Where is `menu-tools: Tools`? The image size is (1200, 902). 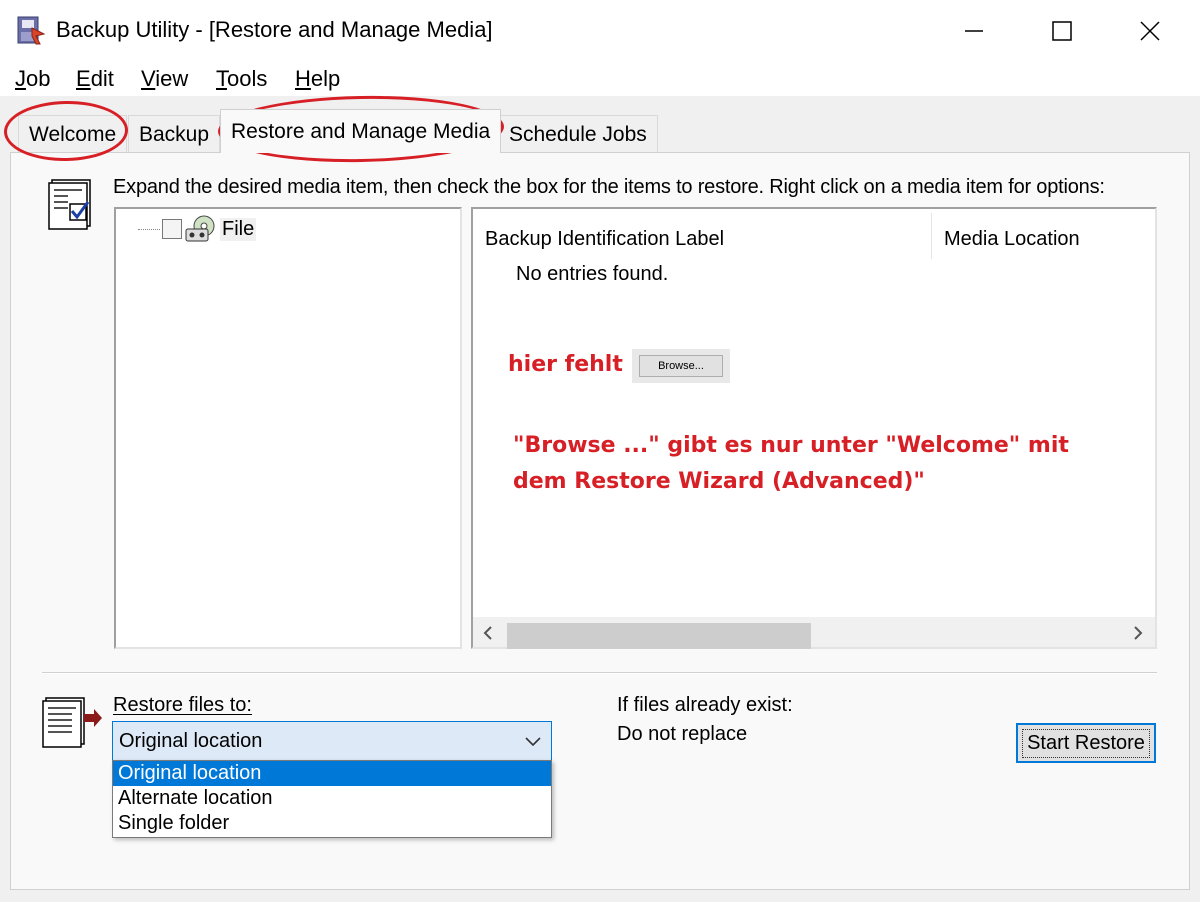
menu-tools: Tools is located at coordinates (241, 79).